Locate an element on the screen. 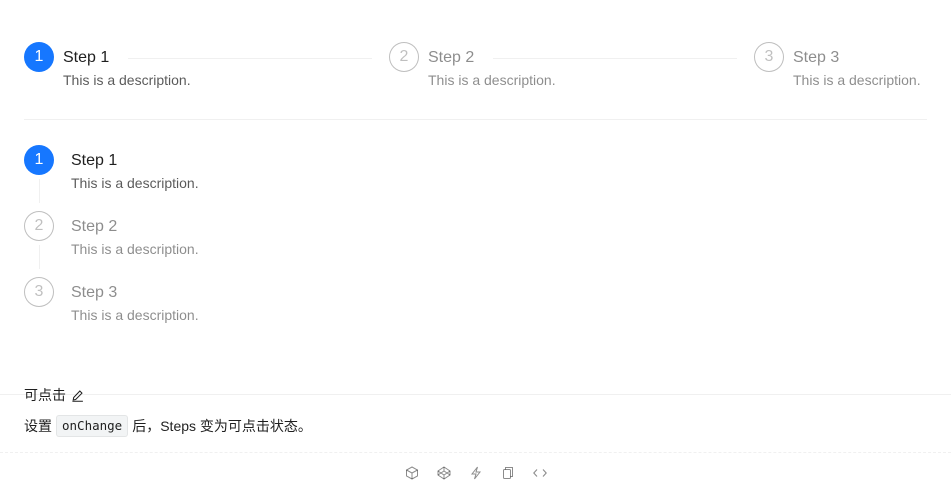 This screenshot has height=493, width=951. stackblitz-icon is located at coordinates (476, 473).